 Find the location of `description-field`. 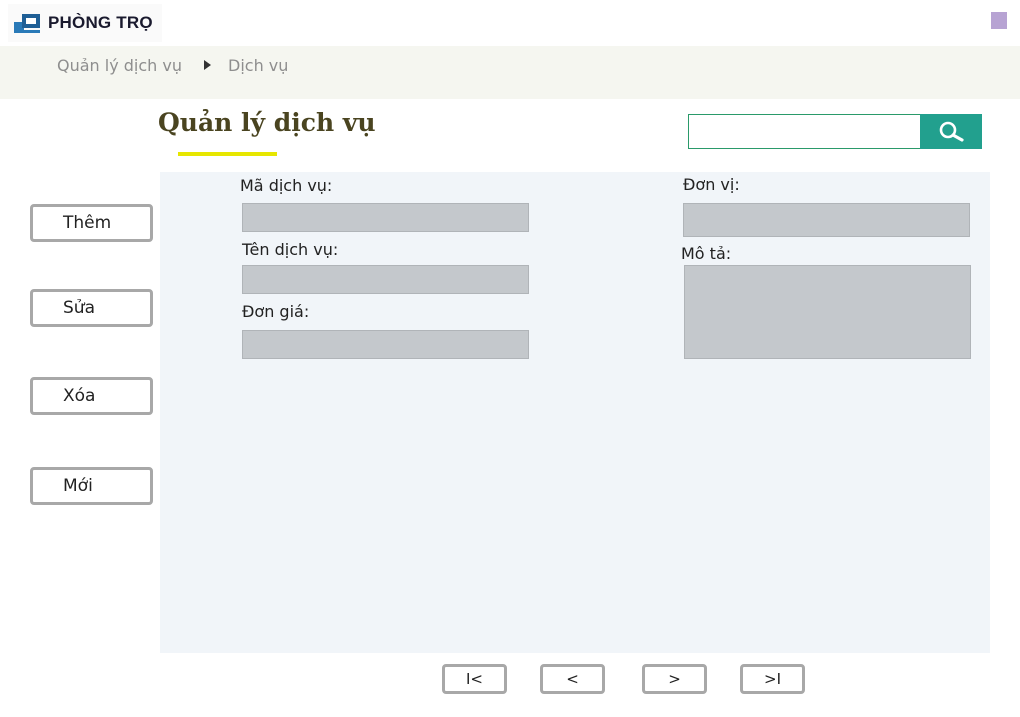

description-field is located at coordinates (827, 312).